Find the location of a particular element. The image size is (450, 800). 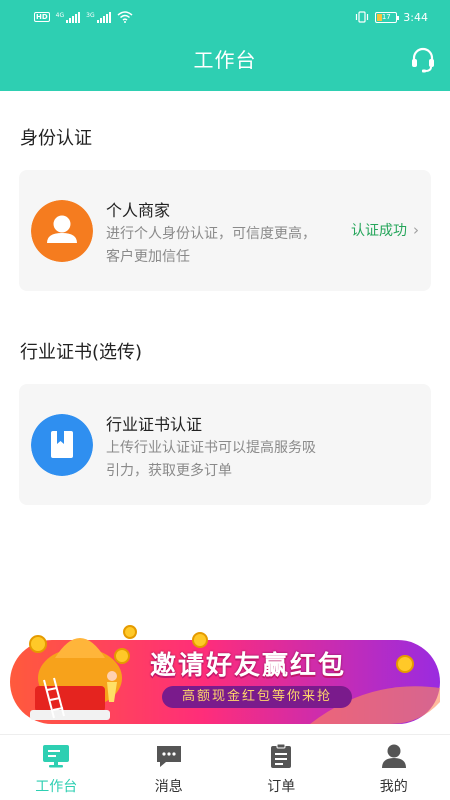

bottom-tab-bar: 工作台 消息 订单 我的 is located at coordinates (225, 767).